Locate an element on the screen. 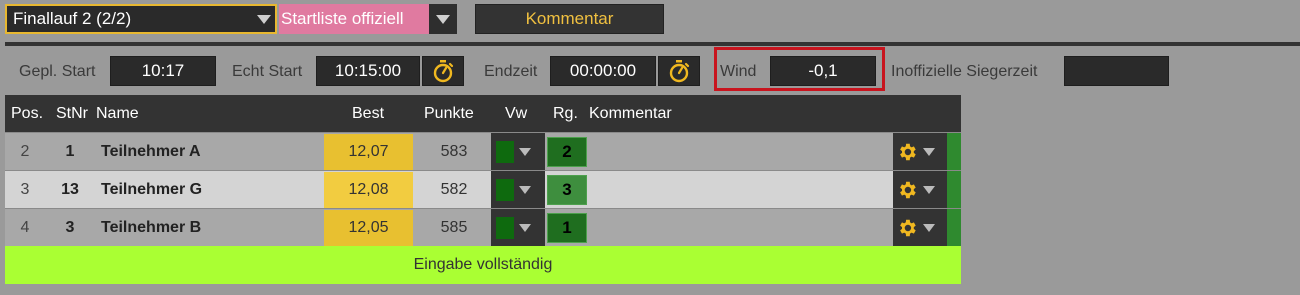  actual-start-field: 10:15:00 is located at coordinates (368, 71).